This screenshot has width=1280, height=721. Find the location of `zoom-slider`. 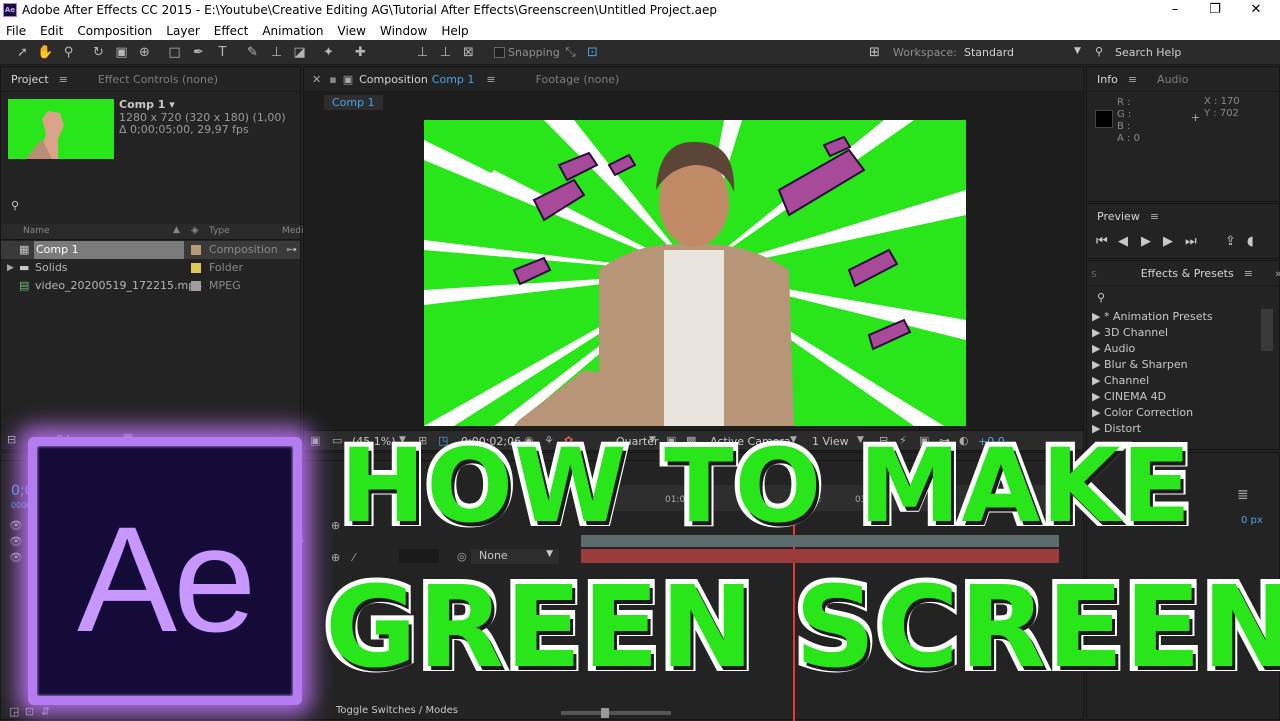

zoom-slider is located at coordinates (616, 713).